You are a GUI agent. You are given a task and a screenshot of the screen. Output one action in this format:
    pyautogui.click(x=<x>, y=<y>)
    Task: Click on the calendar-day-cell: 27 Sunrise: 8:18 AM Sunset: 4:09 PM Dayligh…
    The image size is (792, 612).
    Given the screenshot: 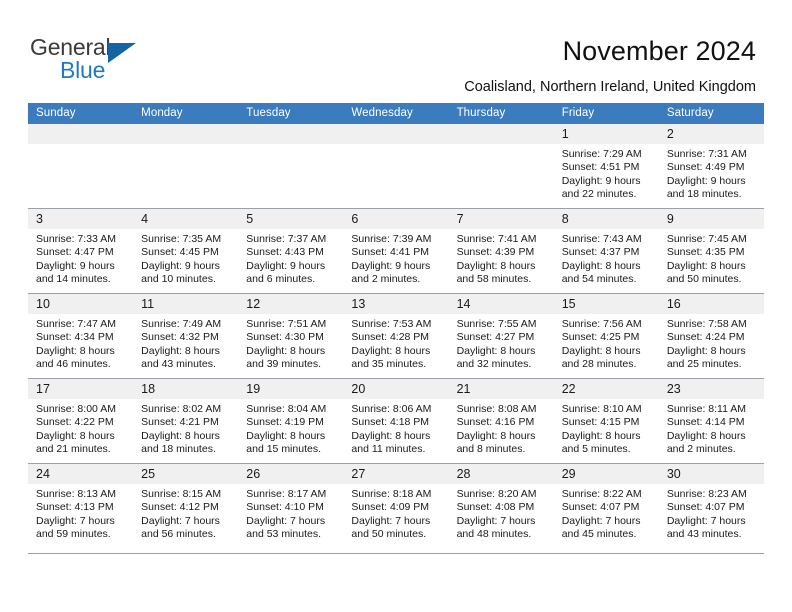 What is the action you would take?
    pyautogui.click(x=396, y=505)
    